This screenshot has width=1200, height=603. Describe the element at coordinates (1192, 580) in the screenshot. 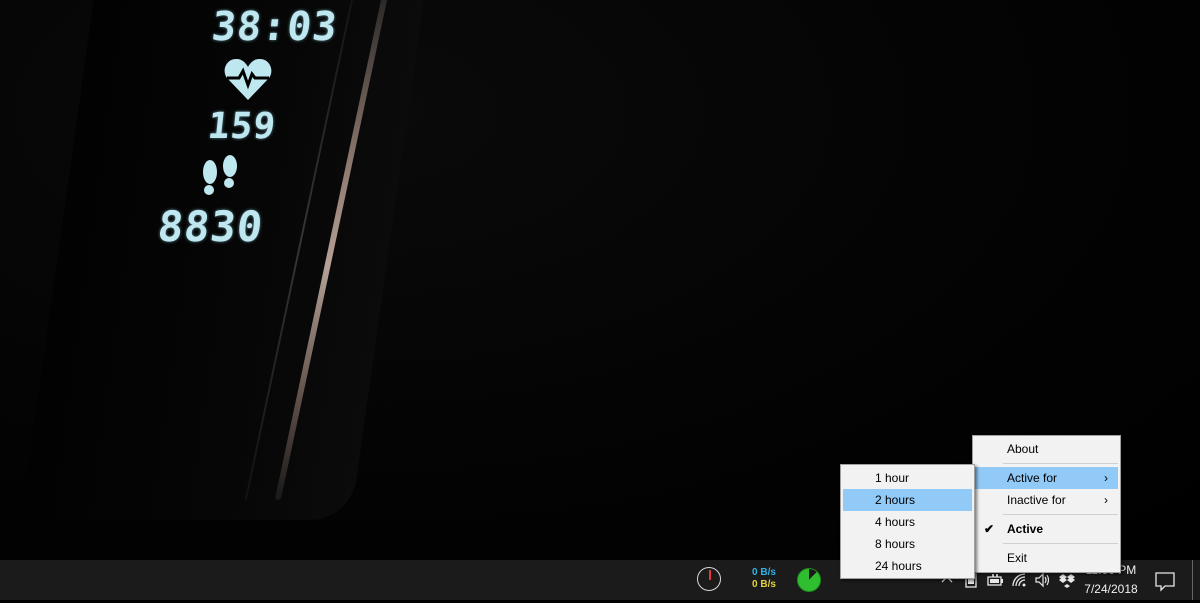

I see `show-desktop-button` at that location.